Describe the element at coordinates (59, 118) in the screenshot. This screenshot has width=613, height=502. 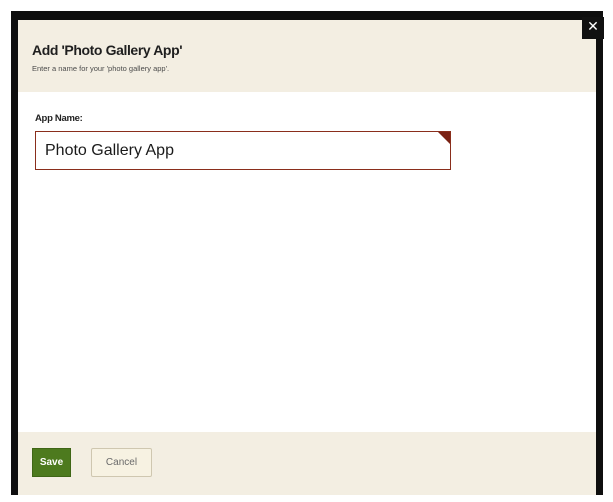
I see `app-name-label: App Name:` at that location.